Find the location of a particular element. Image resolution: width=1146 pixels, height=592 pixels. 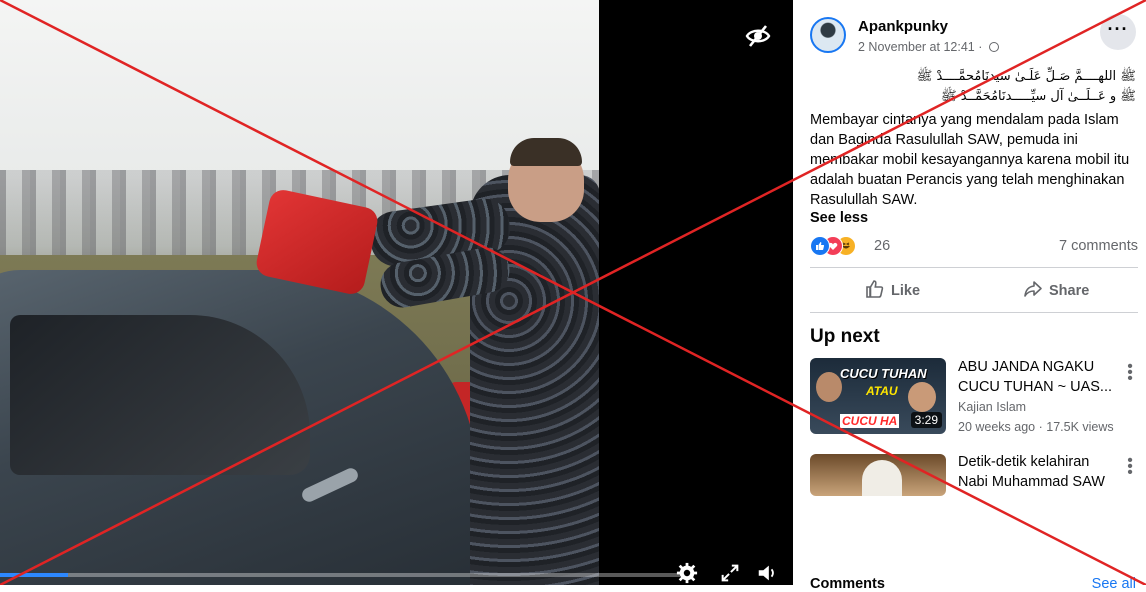

post-author: Apankpunky is located at coordinates (903, 26).